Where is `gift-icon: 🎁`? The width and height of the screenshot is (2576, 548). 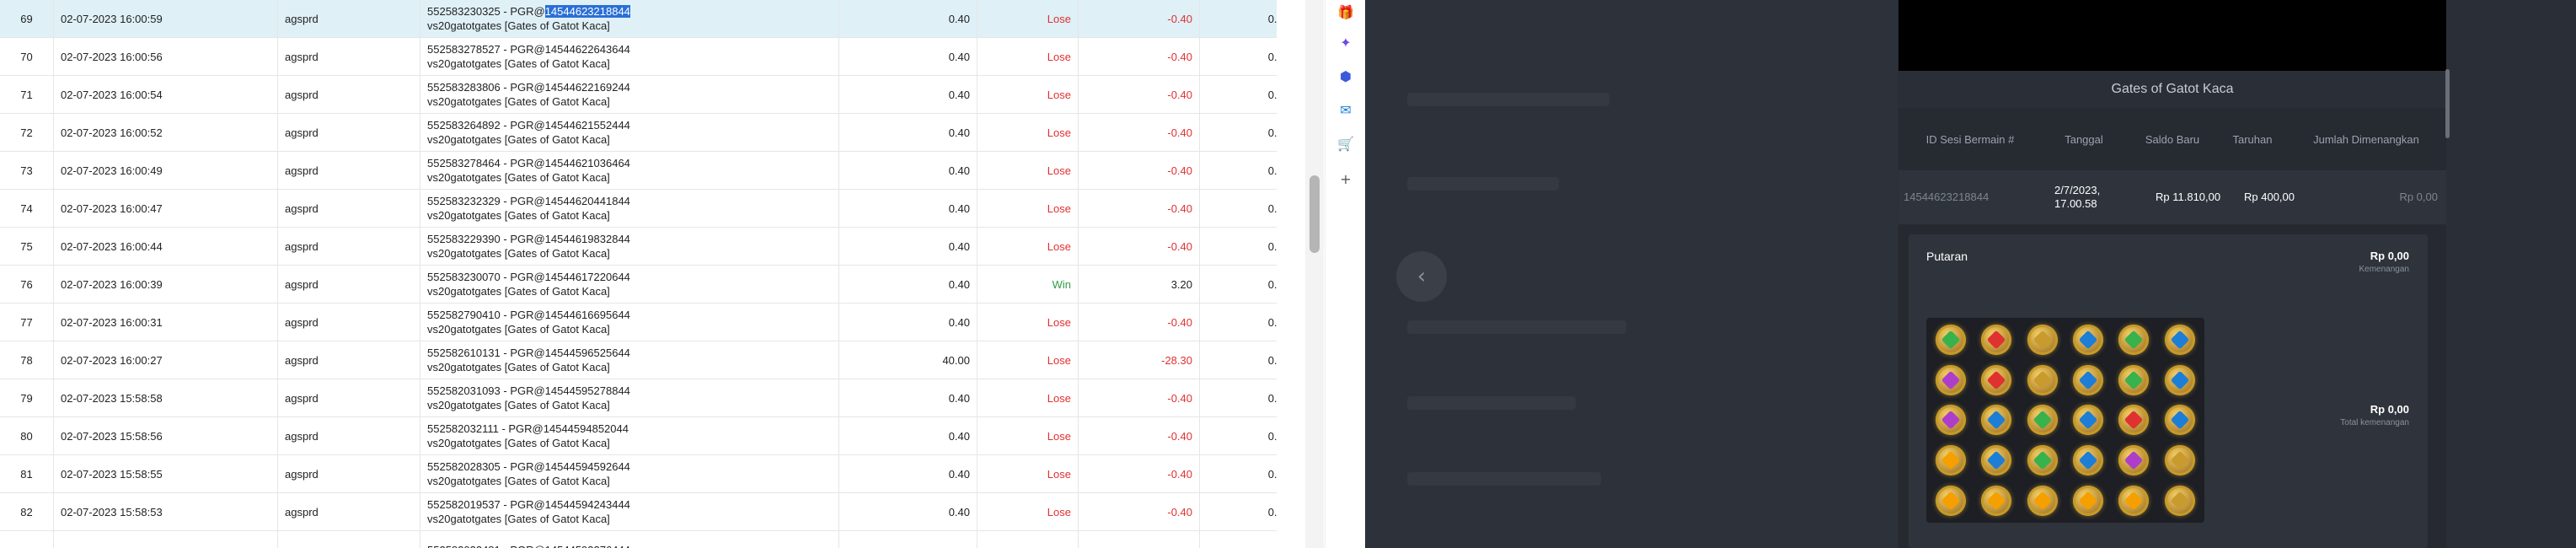 gift-icon: 🎁 is located at coordinates (1346, 12).